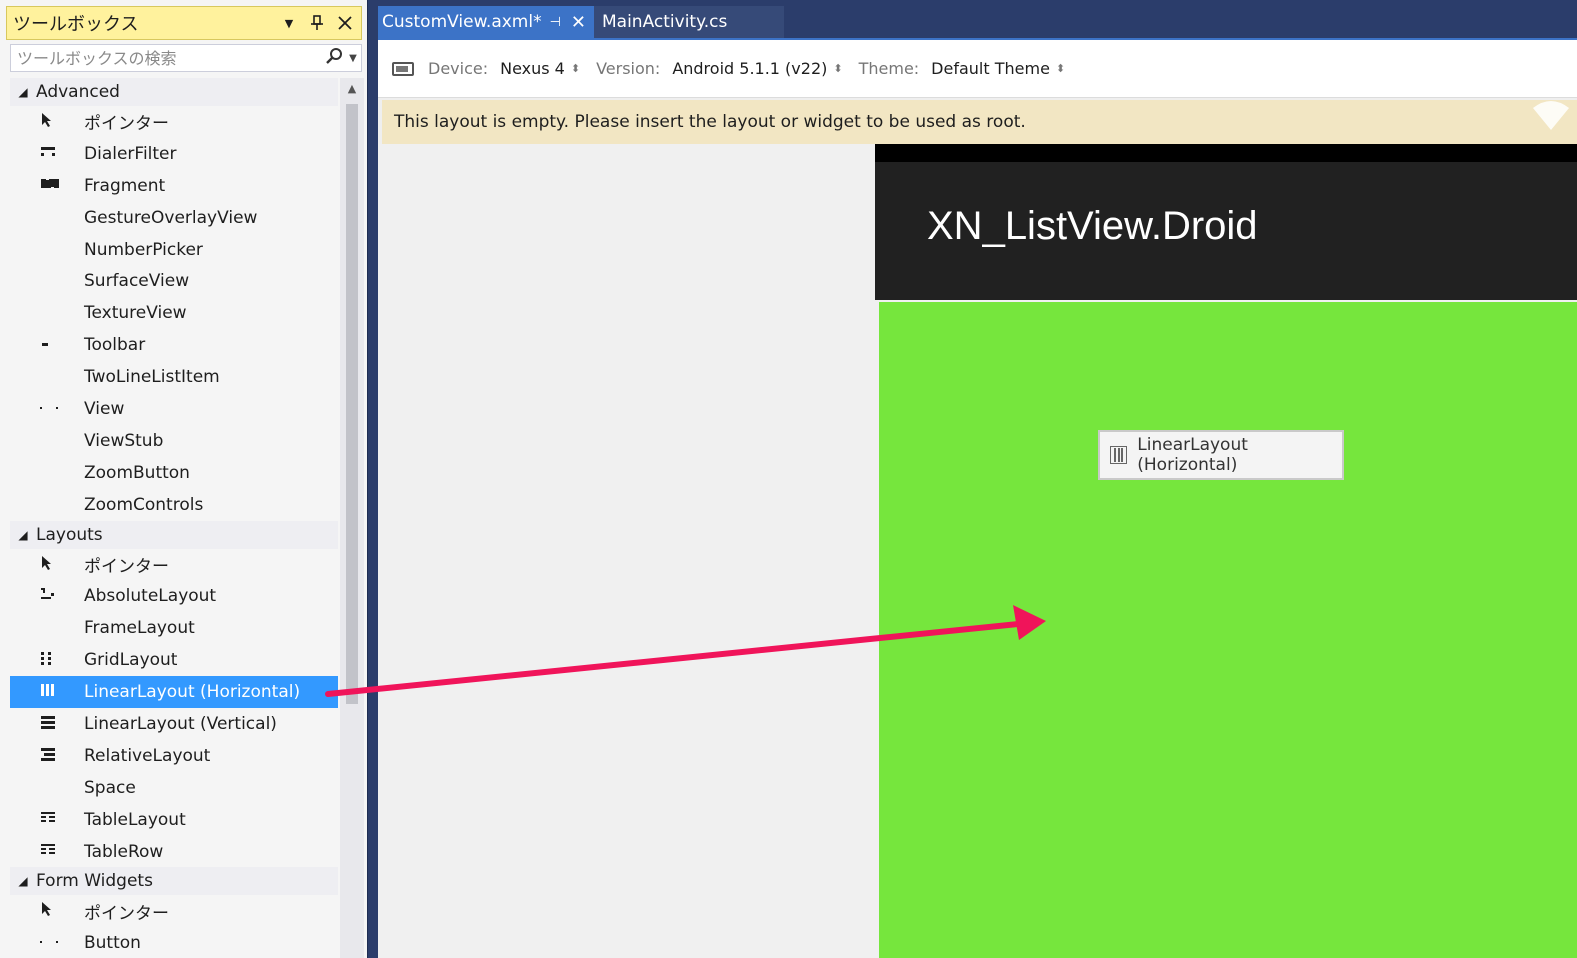 This screenshot has height=958, width=1577. I want to click on app-bar: XN_ListView.Droid, so click(1226, 231).